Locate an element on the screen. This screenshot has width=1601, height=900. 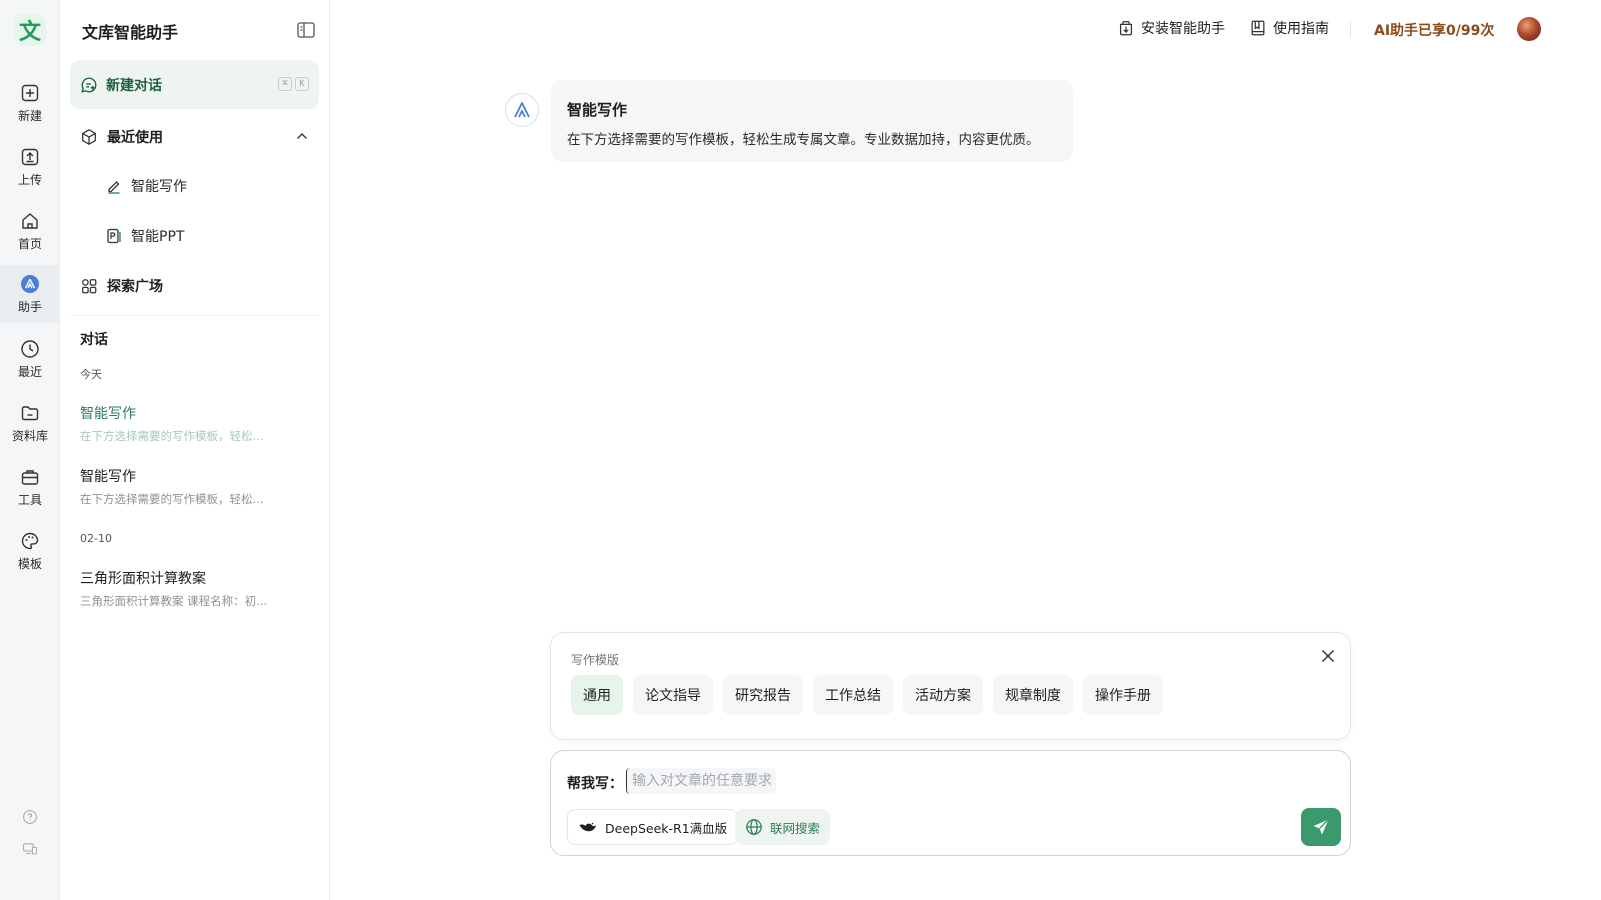
web-search-toggle: 联网搜索 is located at coordinates (783, 827).